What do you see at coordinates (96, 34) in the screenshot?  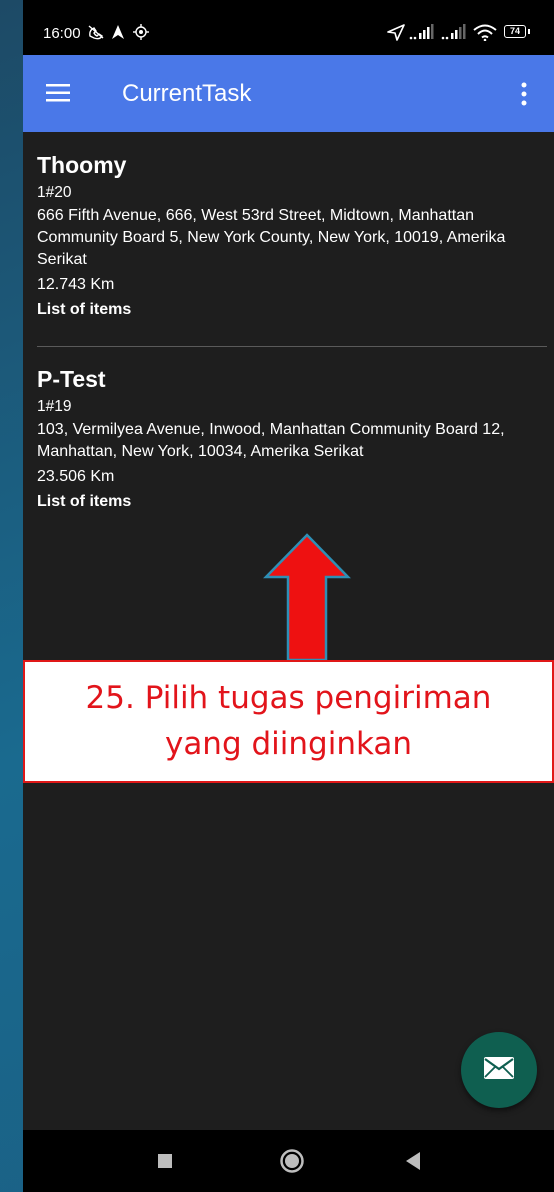 I see `muted-call-icon` at bounding box center [96, 34].